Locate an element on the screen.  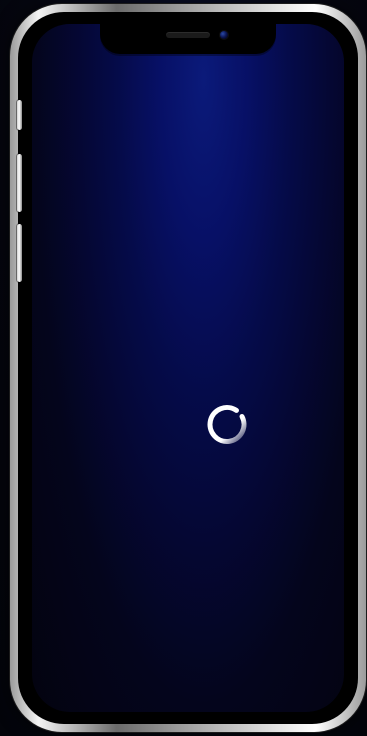
spinner-arc is located at coordinates (227, 424).